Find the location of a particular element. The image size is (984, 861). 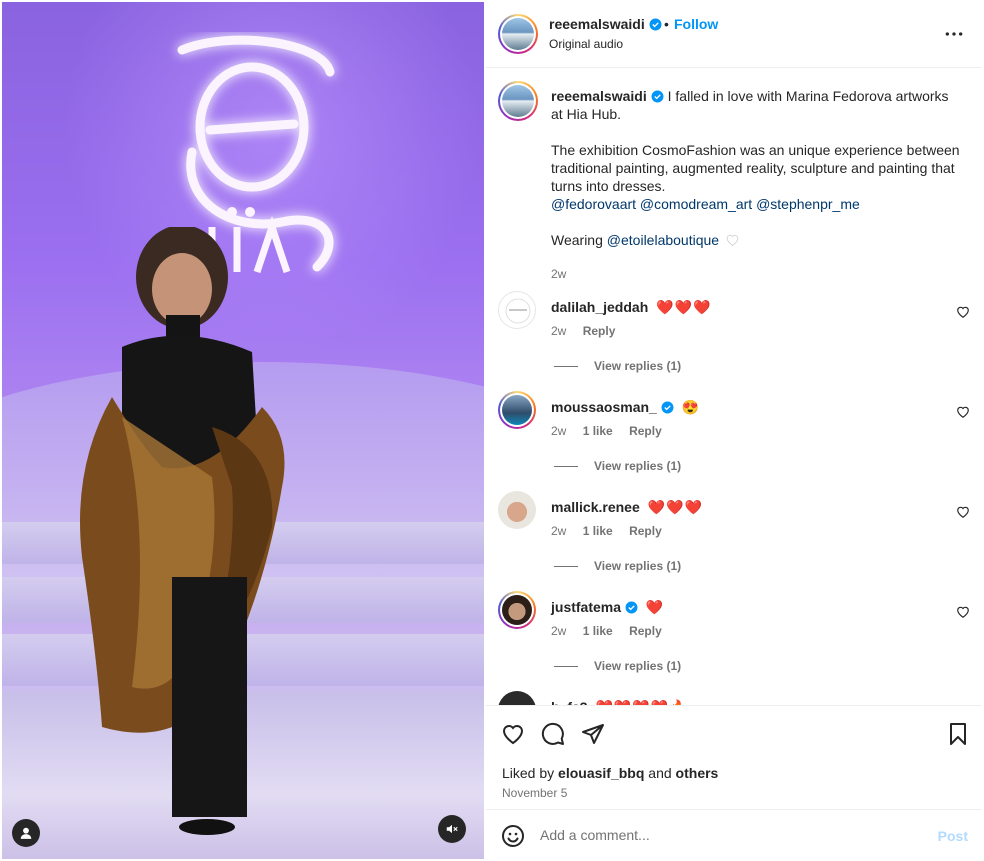

person-icon is located at coordinates (26, 833).